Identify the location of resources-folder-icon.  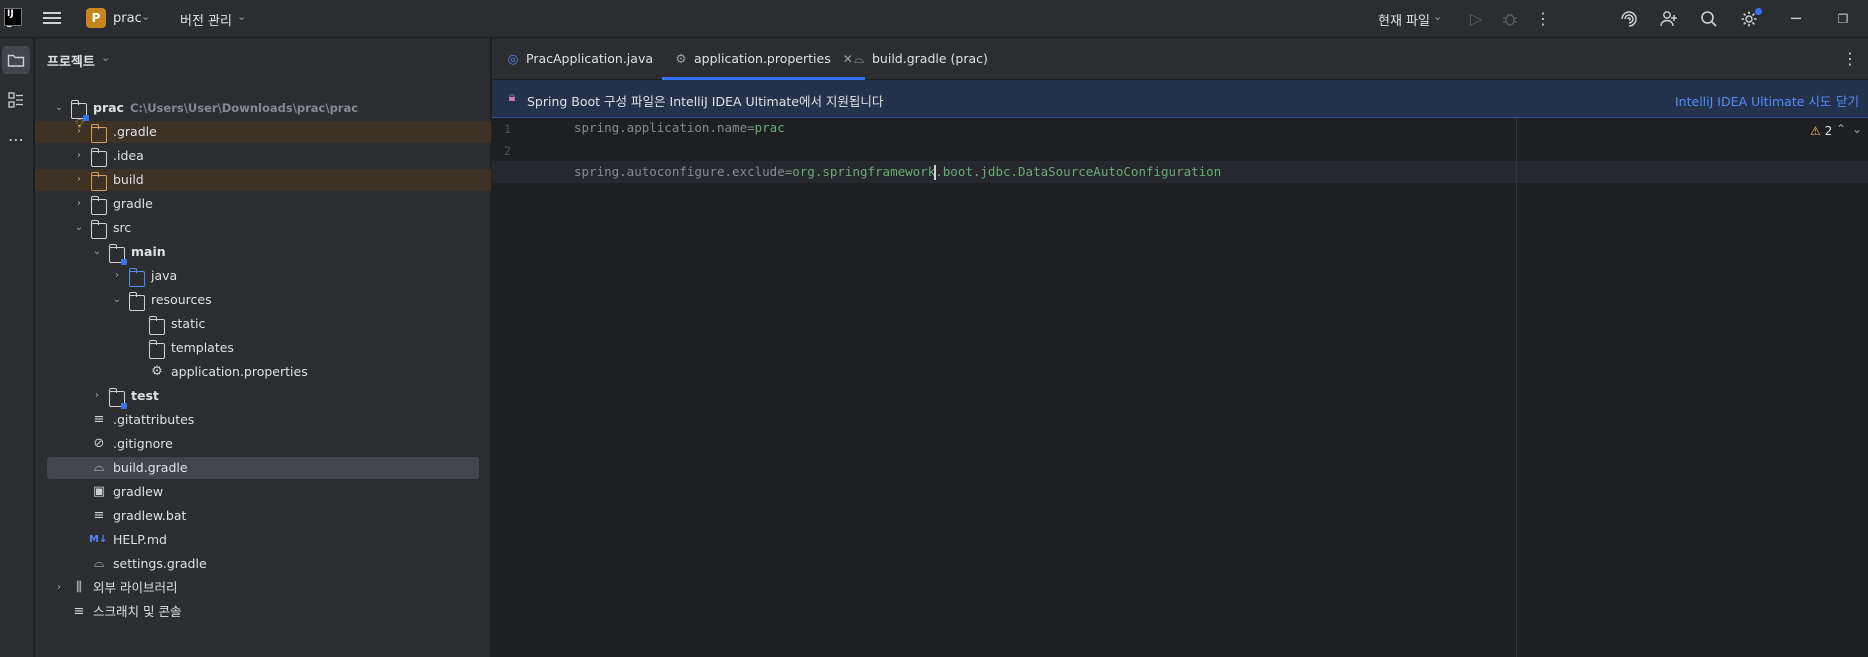
(136, 301).